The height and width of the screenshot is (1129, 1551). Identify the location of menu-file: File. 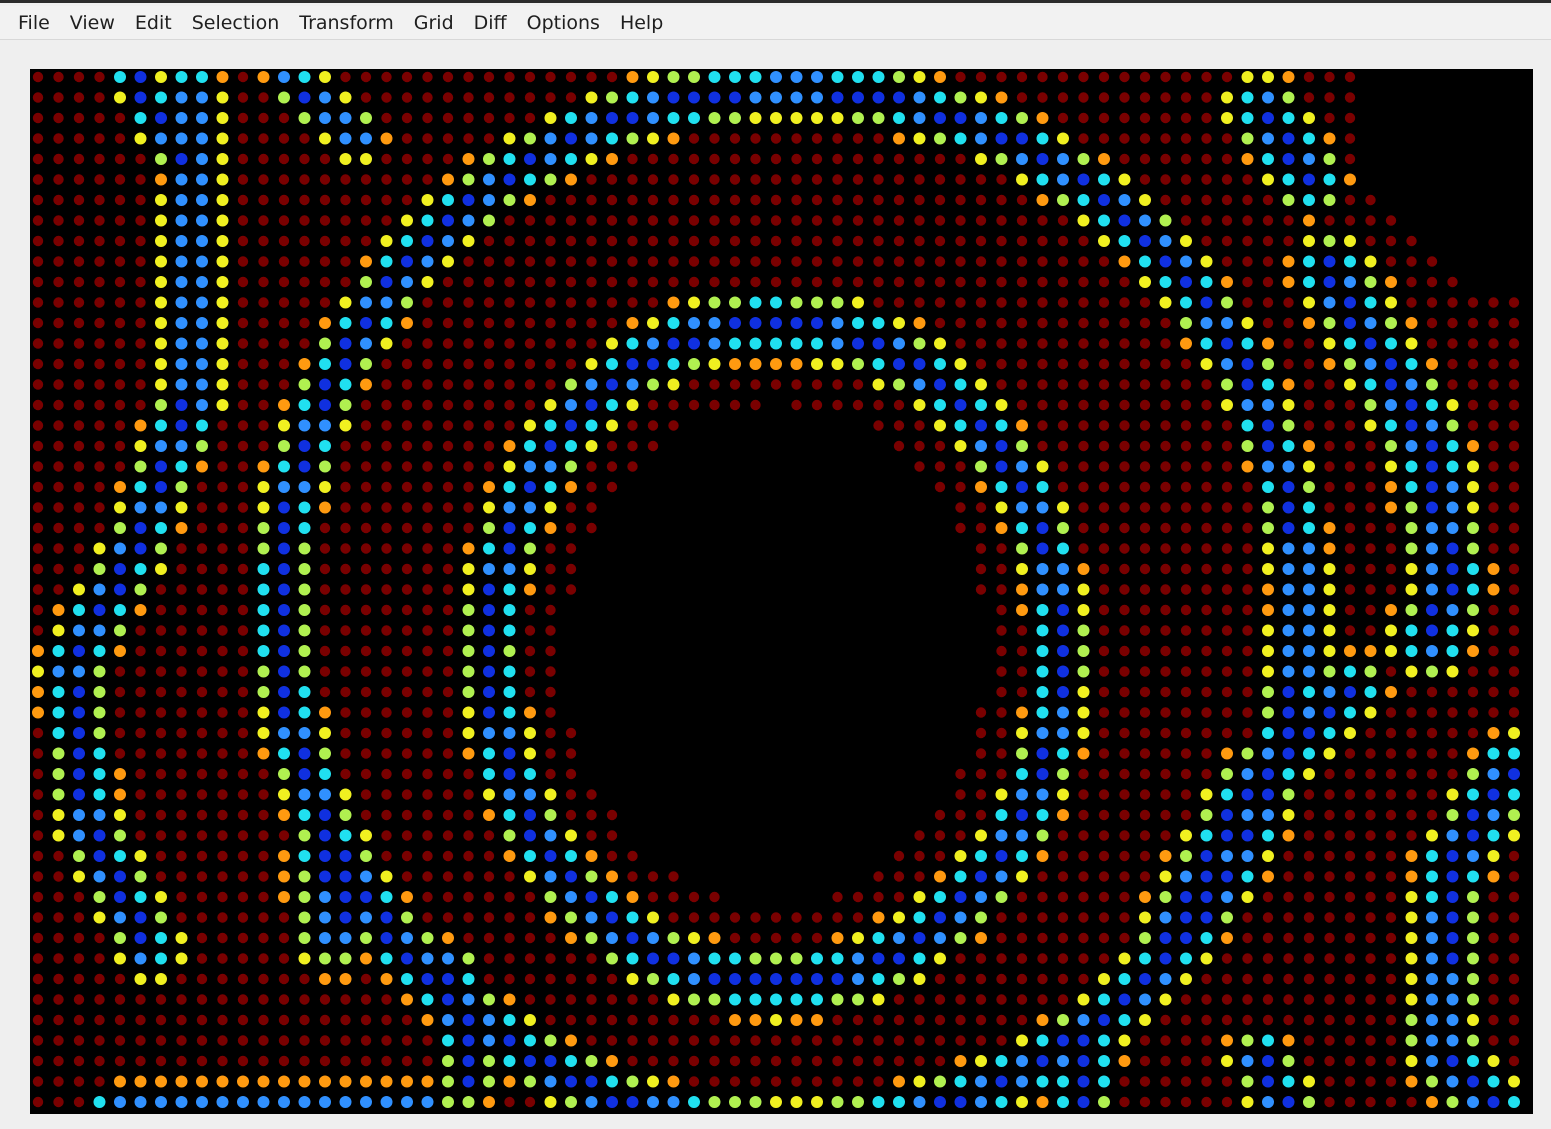
(34, 23).